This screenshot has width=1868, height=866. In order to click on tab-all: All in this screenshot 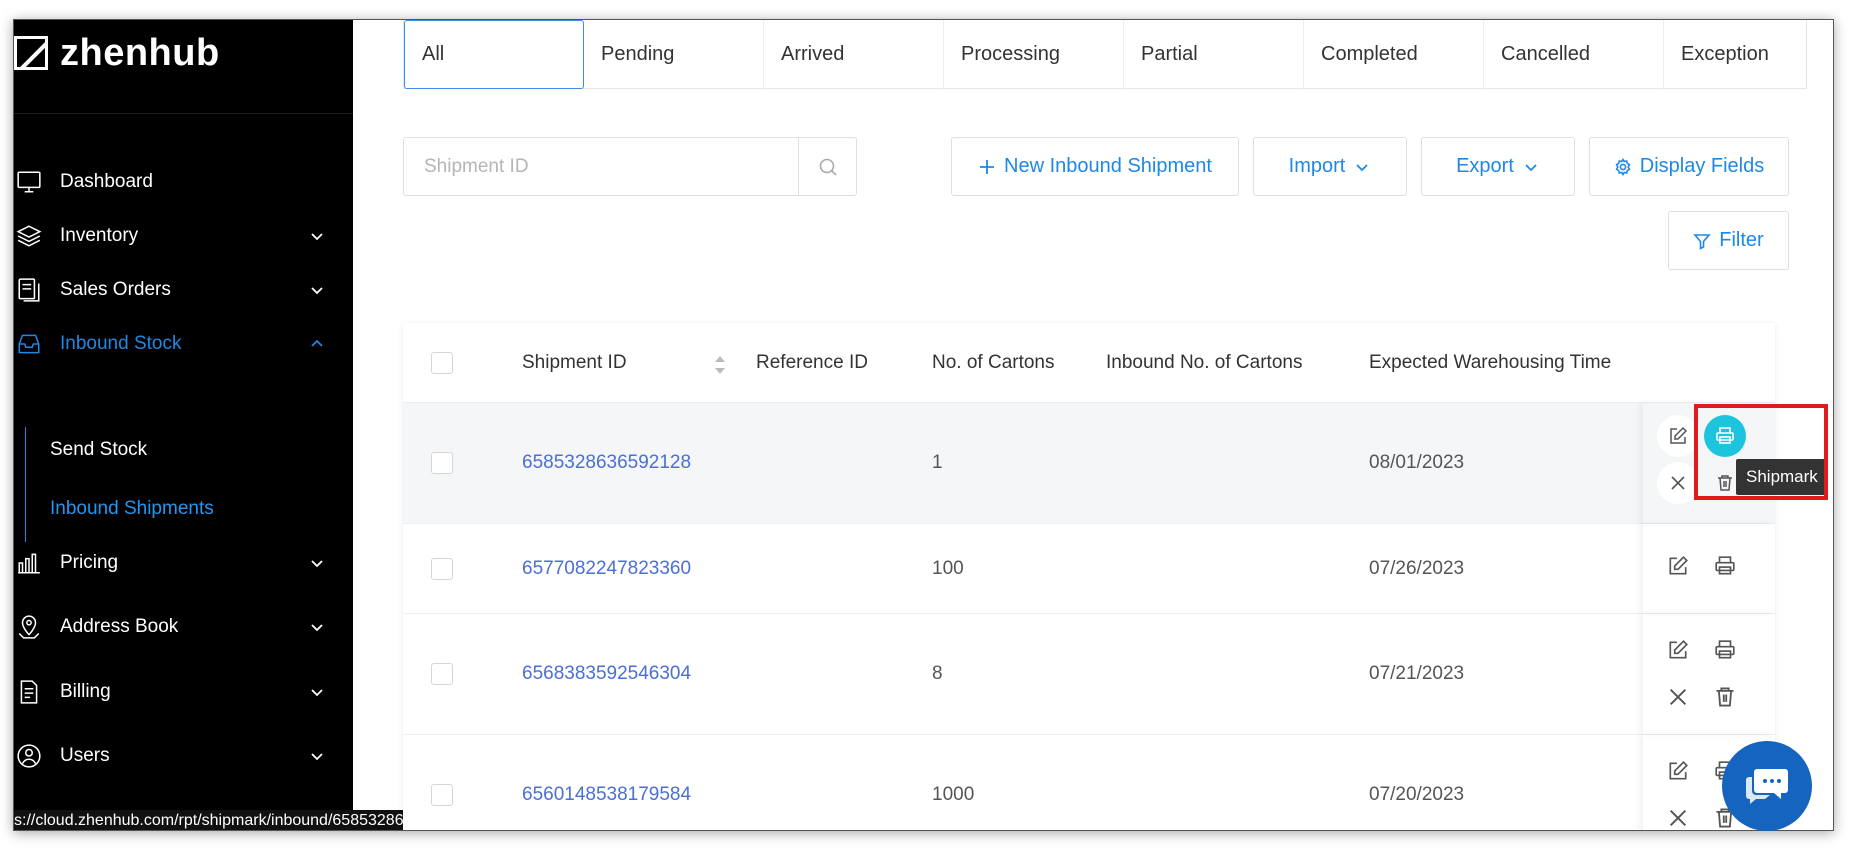, I will do `click(494, 54)`.